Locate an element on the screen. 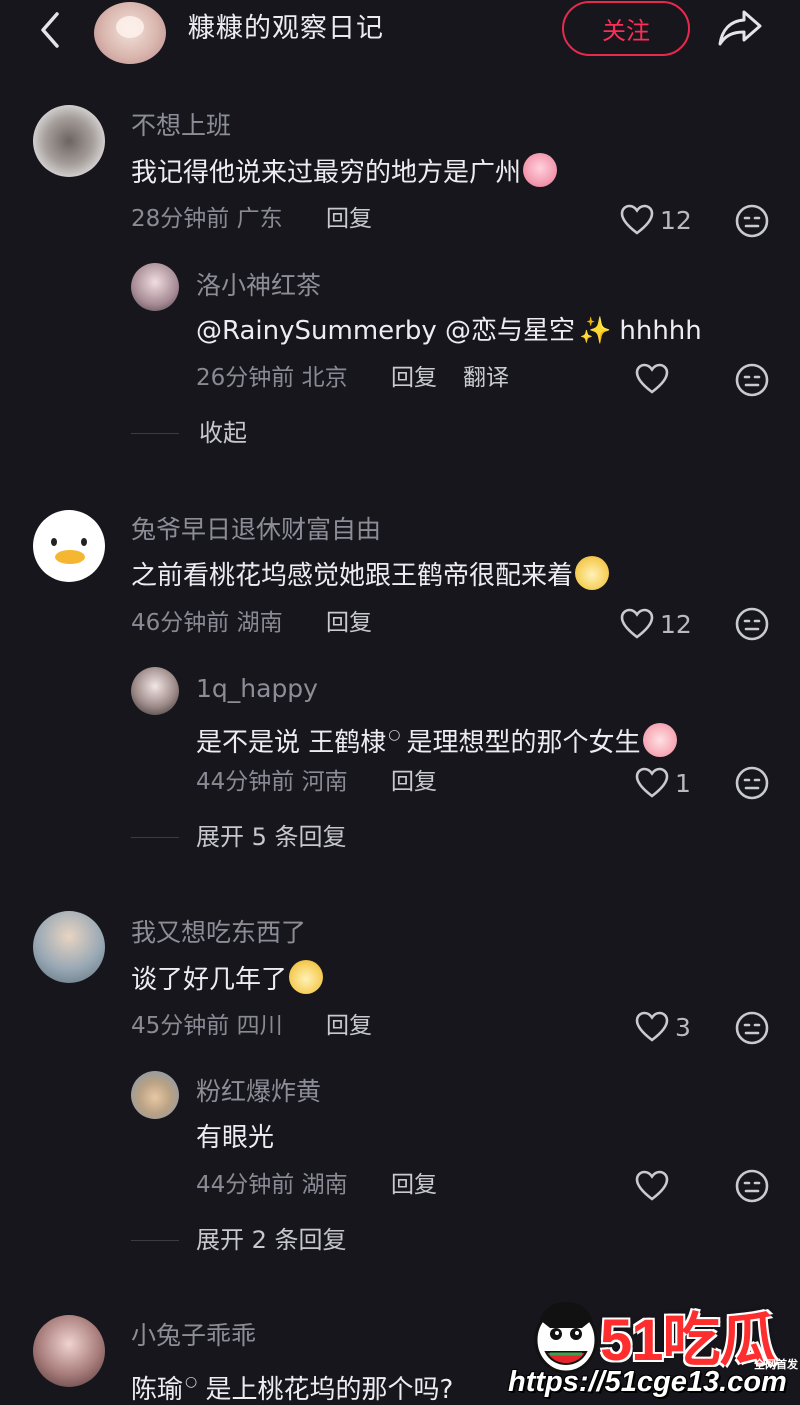  comment-text-content: 之前看桃花坞感觉她跟王鹤帝很配来着 is located at coordinates (352, 576).